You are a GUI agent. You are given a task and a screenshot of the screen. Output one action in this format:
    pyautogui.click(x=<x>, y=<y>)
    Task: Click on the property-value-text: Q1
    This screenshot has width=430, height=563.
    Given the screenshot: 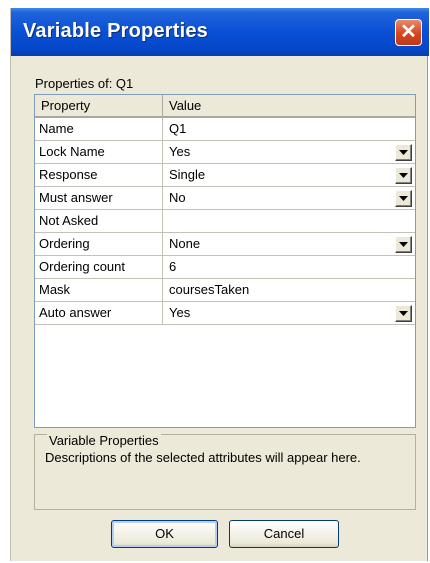 What is the action you would take?
    pyautogui.click(x=178, y=128)
    